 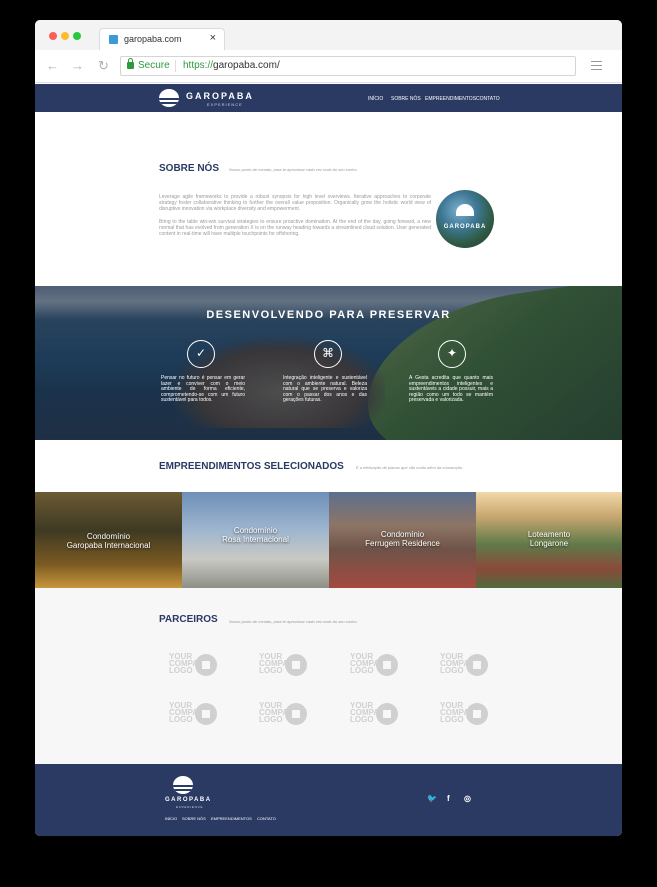 I want to click on check-circle-icon: ✓, so click(x=201, y=354).